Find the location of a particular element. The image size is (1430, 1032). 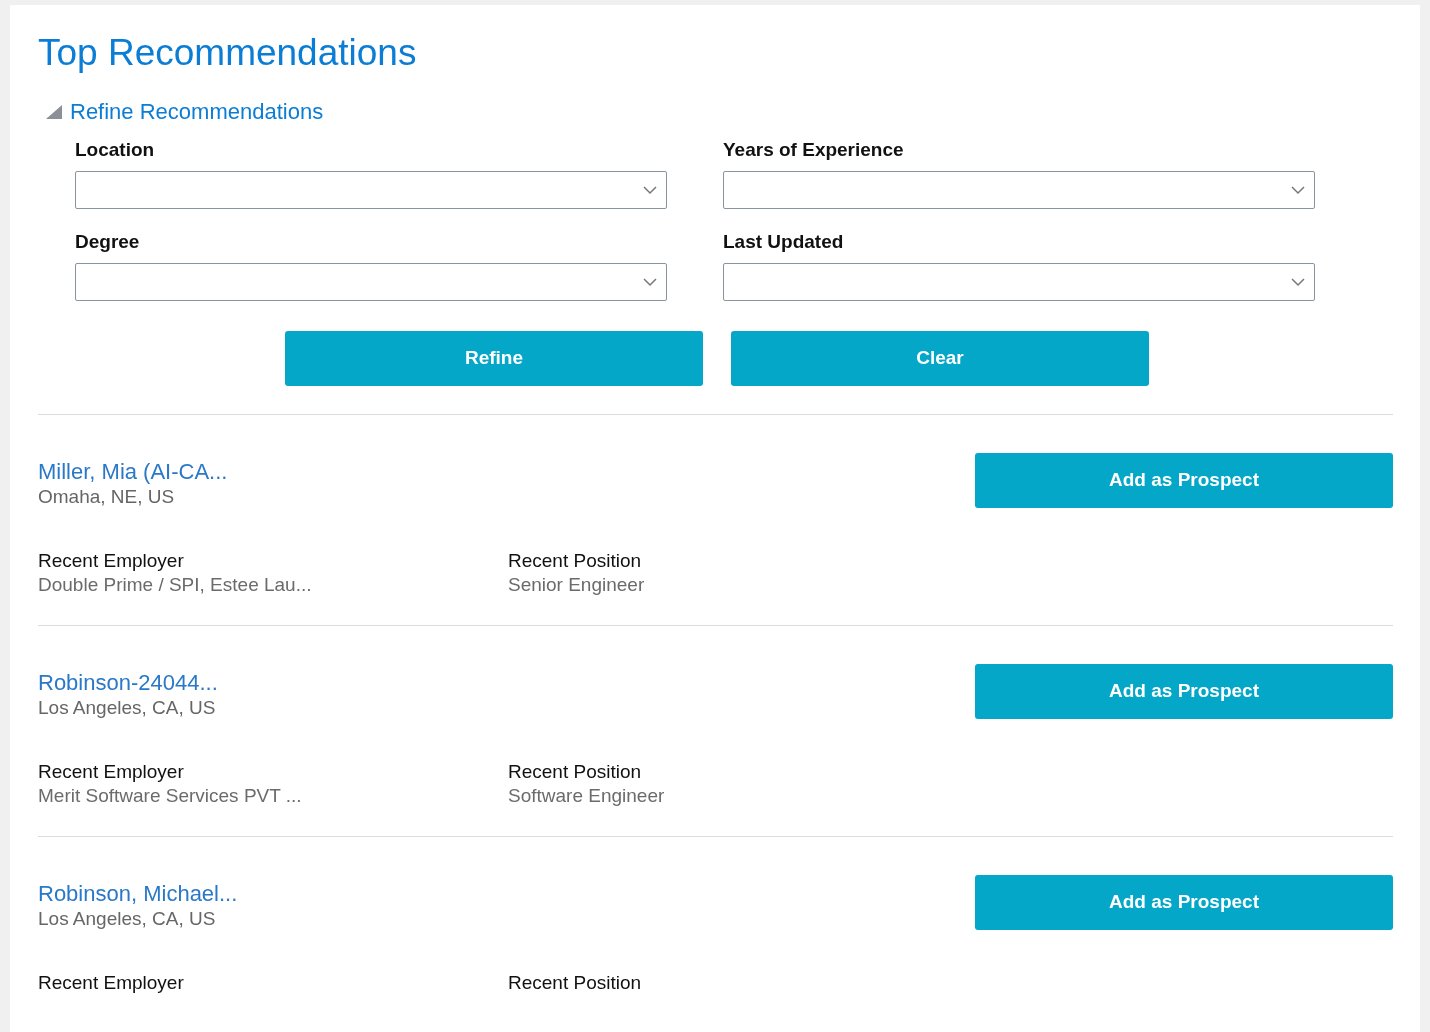

collapse-triangle-icon is located at coordinates (54, 112).